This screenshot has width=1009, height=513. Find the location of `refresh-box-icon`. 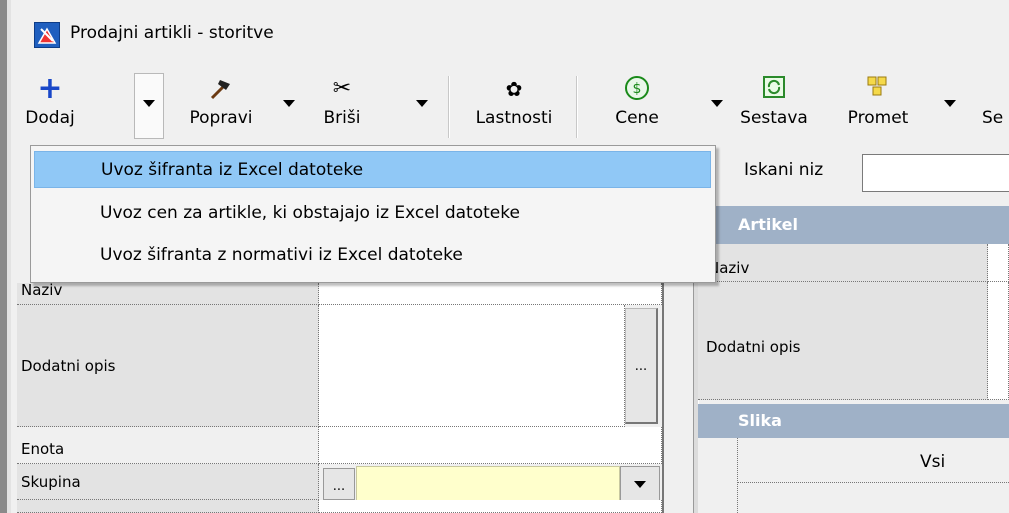

refresh-box-icon is located at coordinates (774, 89).